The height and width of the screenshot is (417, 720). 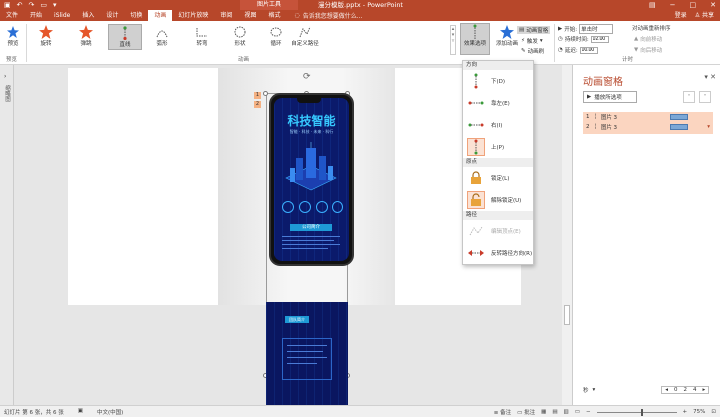 What do you see at coordinates (125, 37) in the screenshot?
I see `anim-line-button: 直线` at bounding box center [125, 37].